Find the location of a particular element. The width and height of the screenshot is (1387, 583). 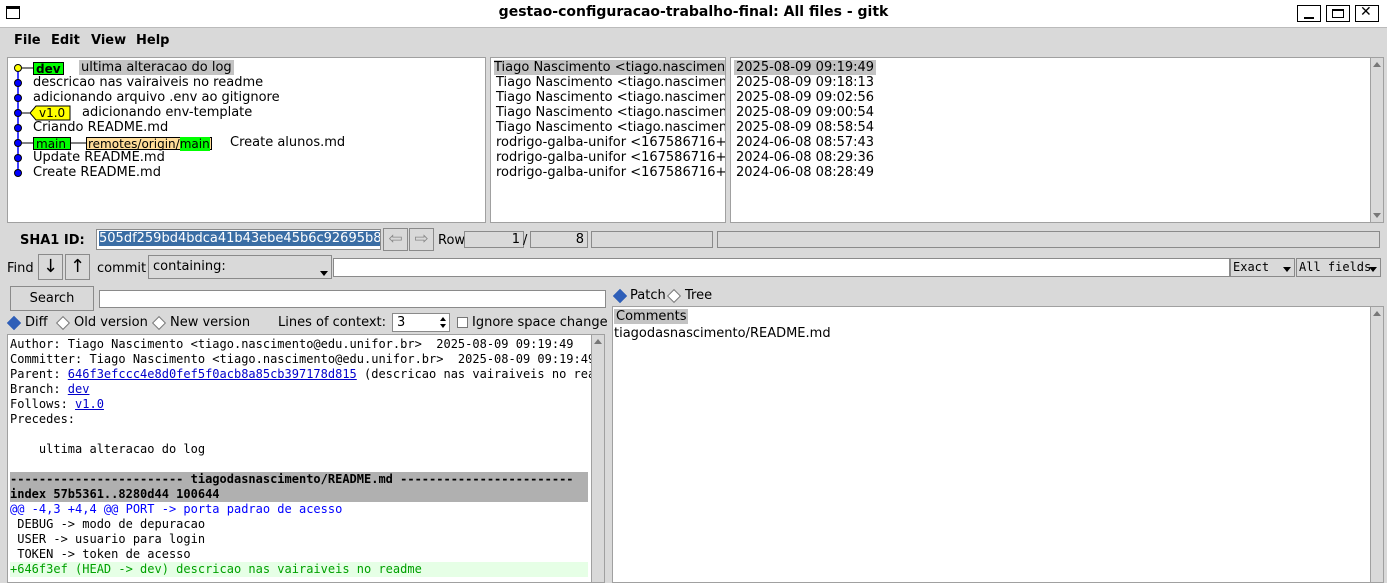

branch-tag-main: main is located at coordinates (52, 143).